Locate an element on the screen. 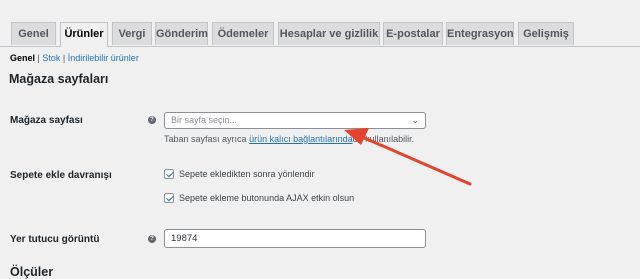  desc-text-after: da kullanılabilir. is located at coordinates (383, 139).